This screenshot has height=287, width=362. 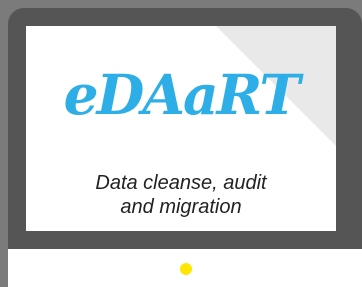 I want to click on edaart-logo: eDAaRT, so click(x=182, y=94).